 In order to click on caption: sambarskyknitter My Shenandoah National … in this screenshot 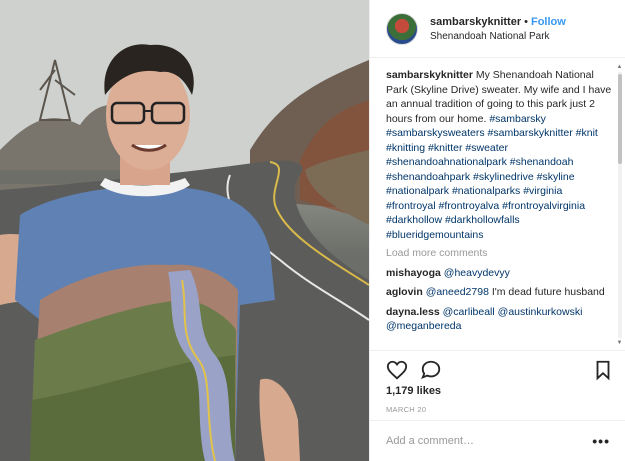, I will do `click(499, 155)`.